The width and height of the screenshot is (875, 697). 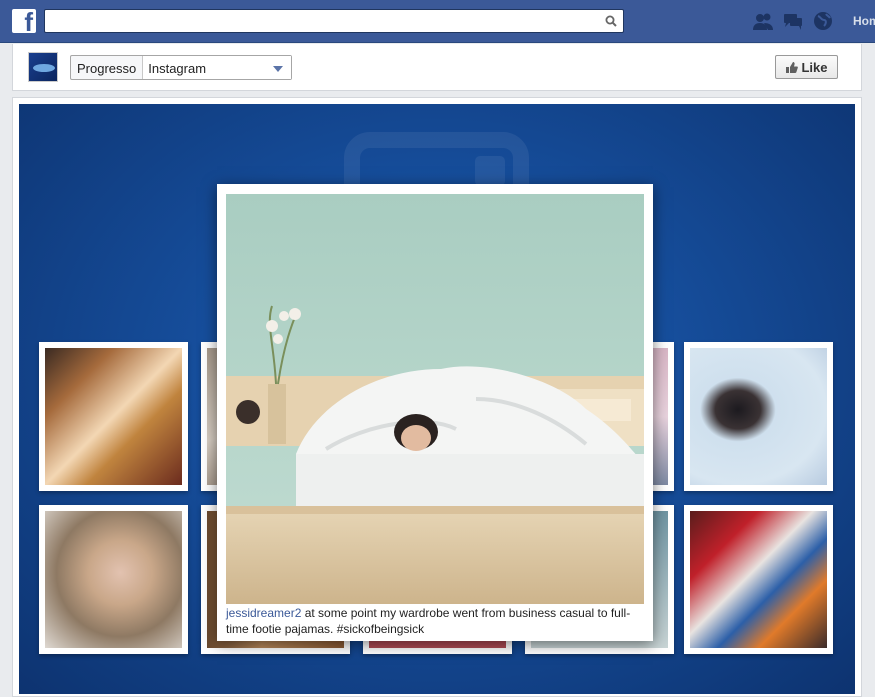 What do you see at coordinates (437, 67) in the screenshot?
I see `page-header: Progresso Instagram Like` at bounding box center [437, 67].